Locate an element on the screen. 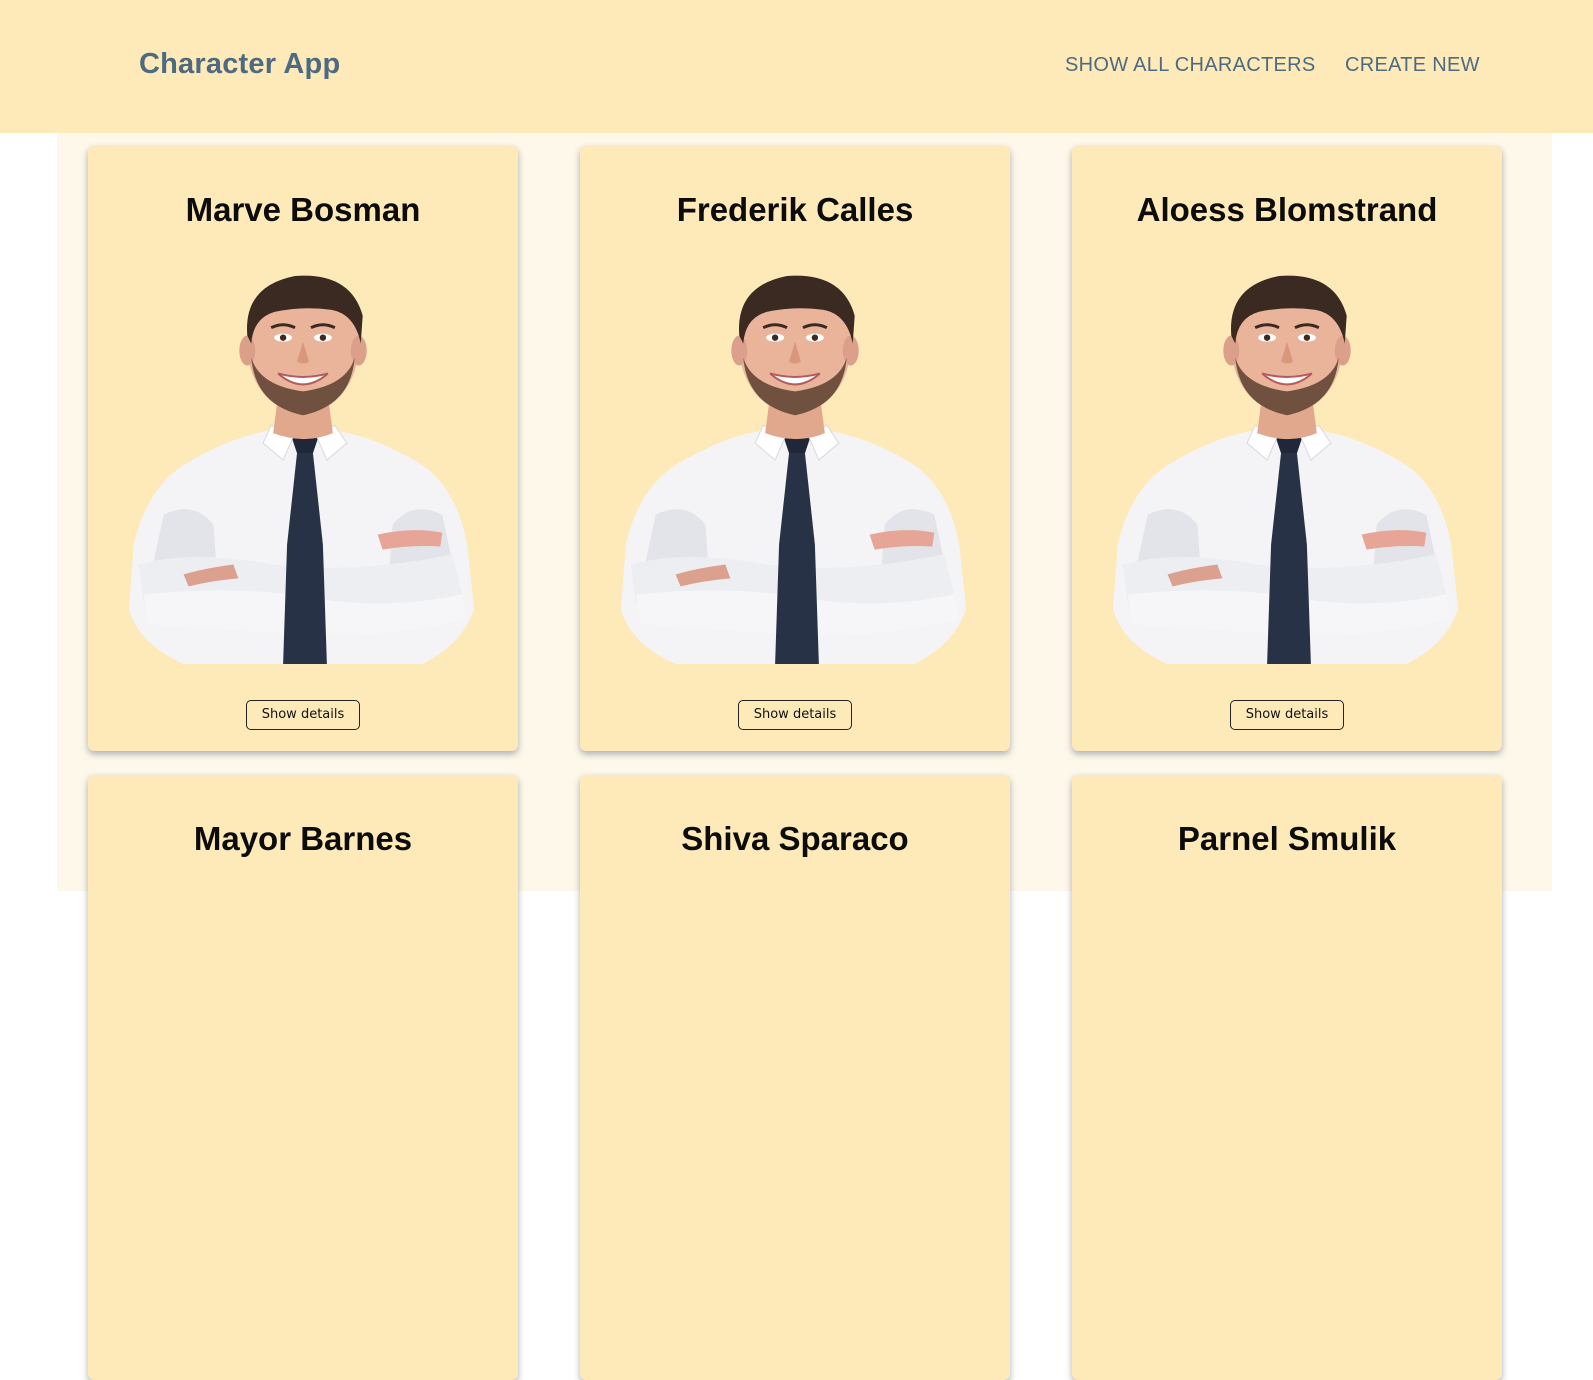  character-card: Shiva Sparaco is located at coordinates (795, 1077).